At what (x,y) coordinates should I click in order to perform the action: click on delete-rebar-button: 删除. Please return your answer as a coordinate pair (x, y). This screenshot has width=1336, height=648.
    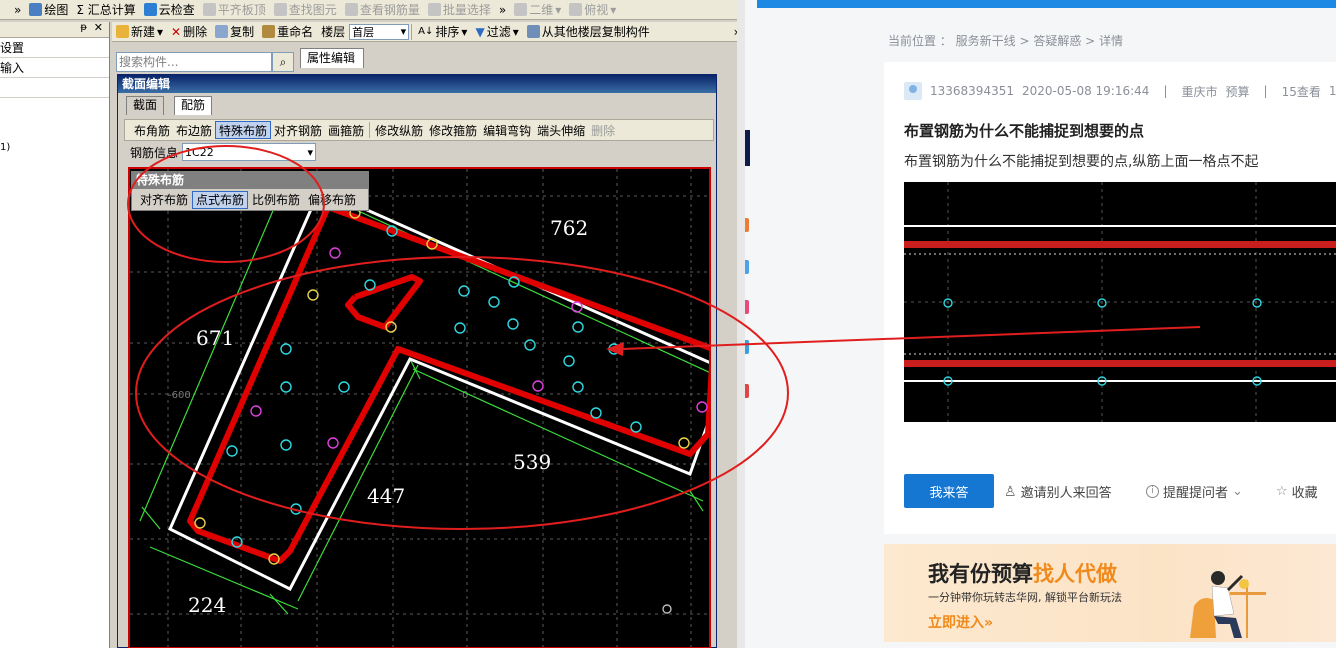
    Looking at the image, I should click on (603, 130).